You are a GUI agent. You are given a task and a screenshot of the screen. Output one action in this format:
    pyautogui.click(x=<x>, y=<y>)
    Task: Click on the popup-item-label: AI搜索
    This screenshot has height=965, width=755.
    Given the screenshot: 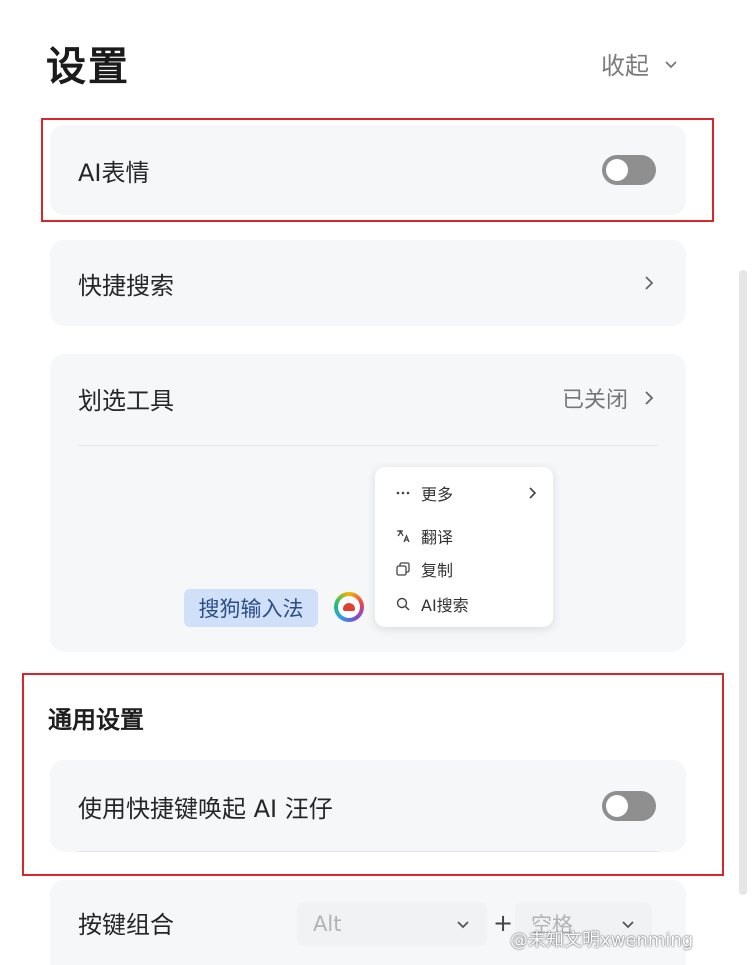 What is the action you would take?
    pyautogui.click(x=445, y=605)
    